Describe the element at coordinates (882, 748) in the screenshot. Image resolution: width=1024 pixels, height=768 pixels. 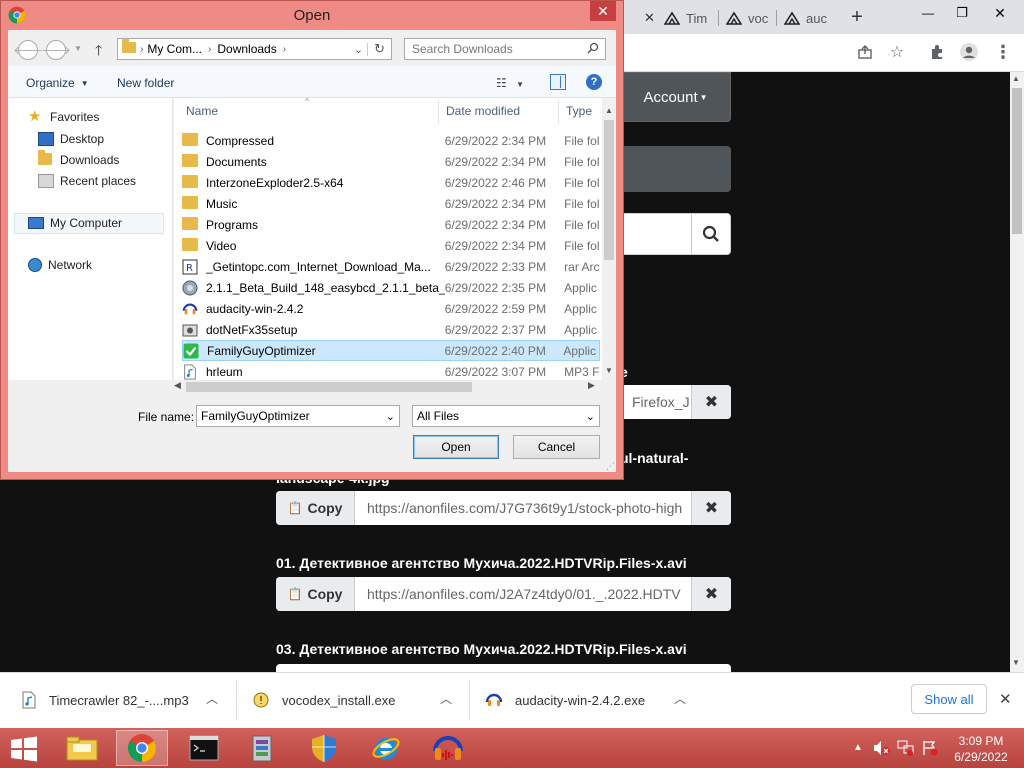
I see `volume-muted-icon` at that location.